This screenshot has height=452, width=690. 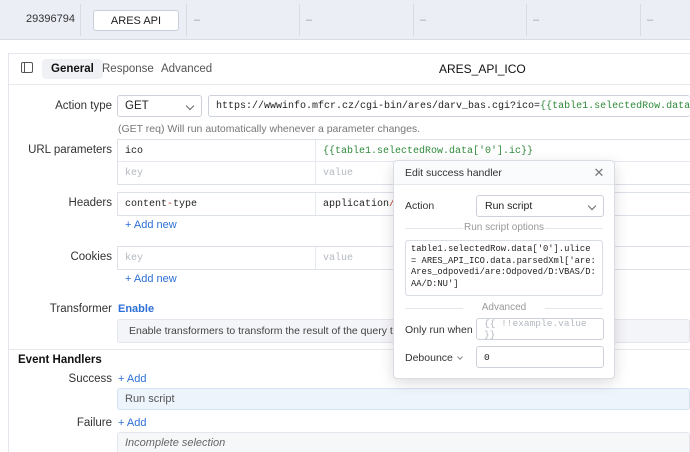 What do you see at coordinates (159, 106) in the screenshot?
I see `method-select: GET` at bounding box center [159, 106].